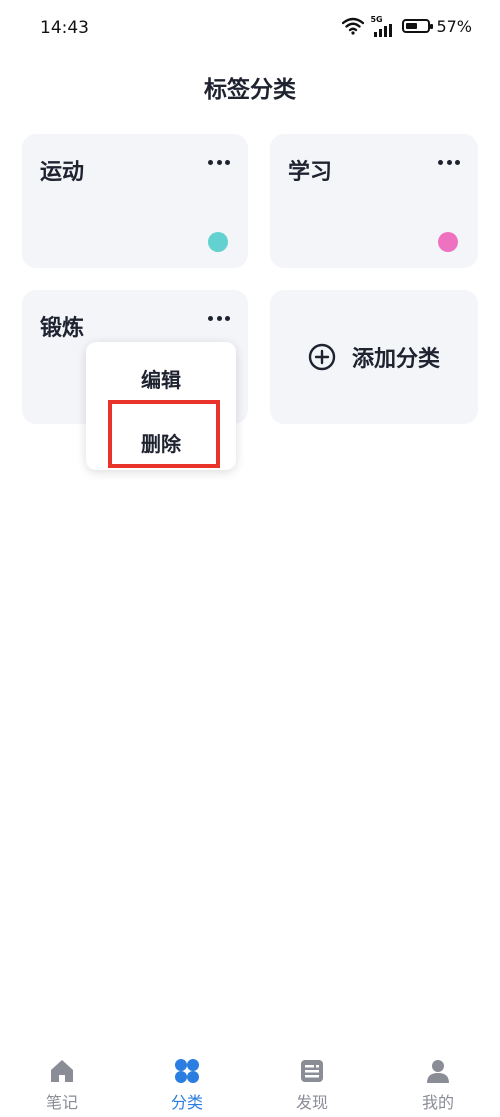 Image resolution: width=500 pixels, height=1117 pixels. I want to click on tab-discover: 发现, so click(312, 1085).